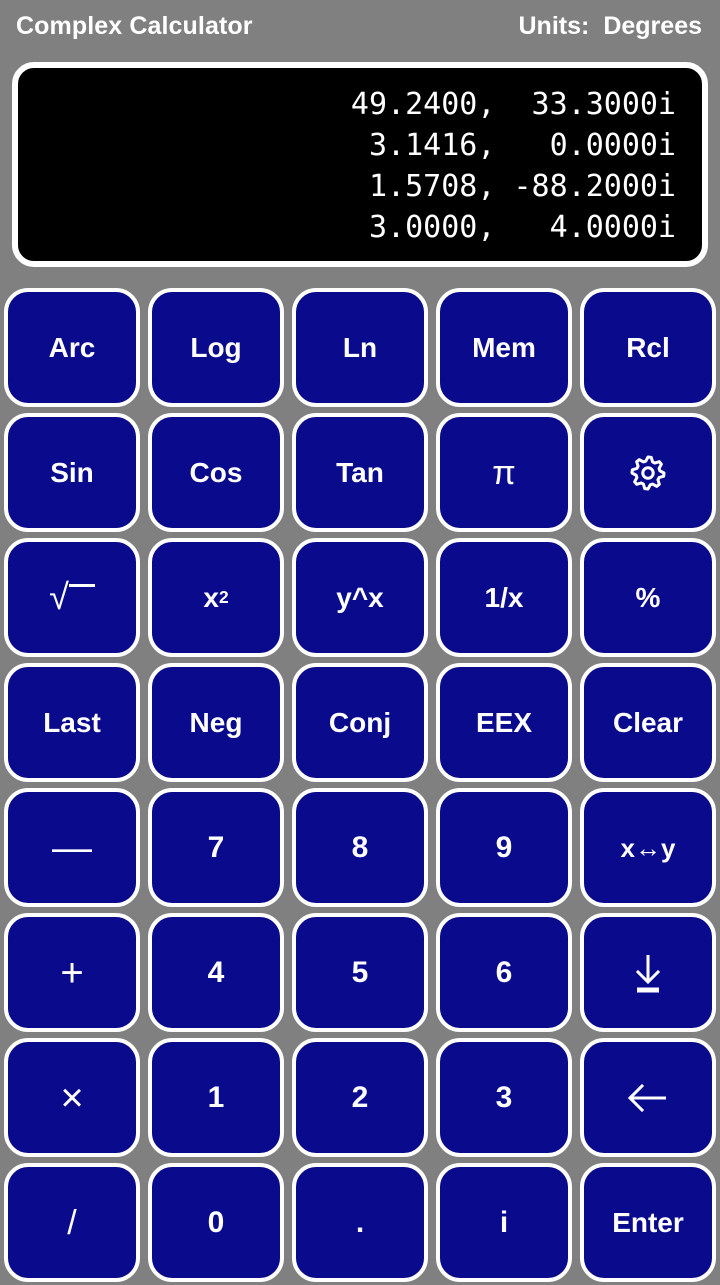 Image resolution: width=720 pixels, height=1285 pixels. I want to click on radical-bar, so click(81, 586).